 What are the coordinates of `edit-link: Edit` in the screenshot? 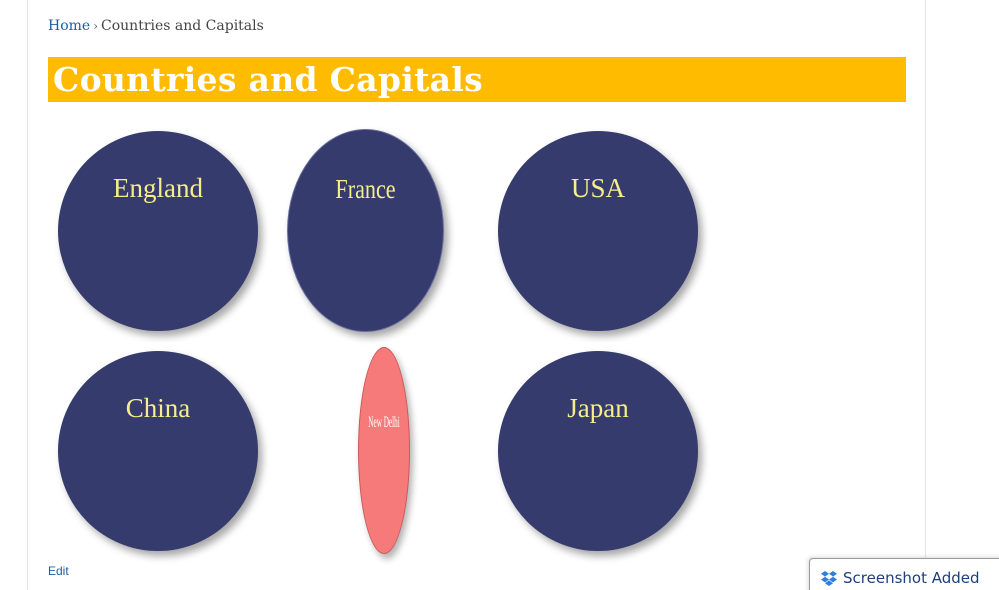 It's located at (58, 571).